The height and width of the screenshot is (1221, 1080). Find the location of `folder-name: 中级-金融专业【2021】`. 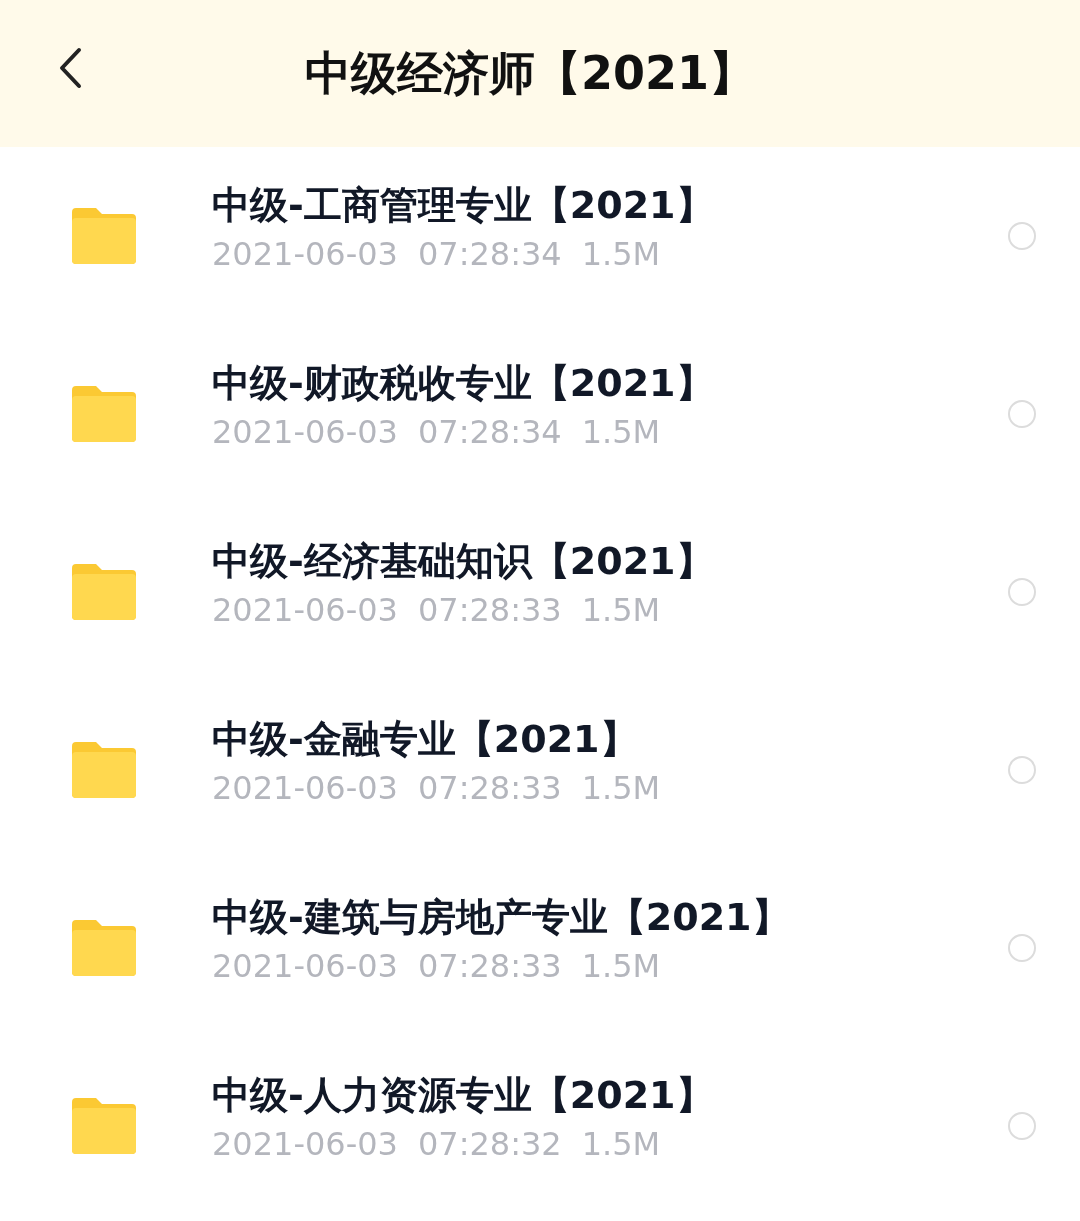

folder-name: 中级-金融专业【2021】 is located at coordinates (610, 739).